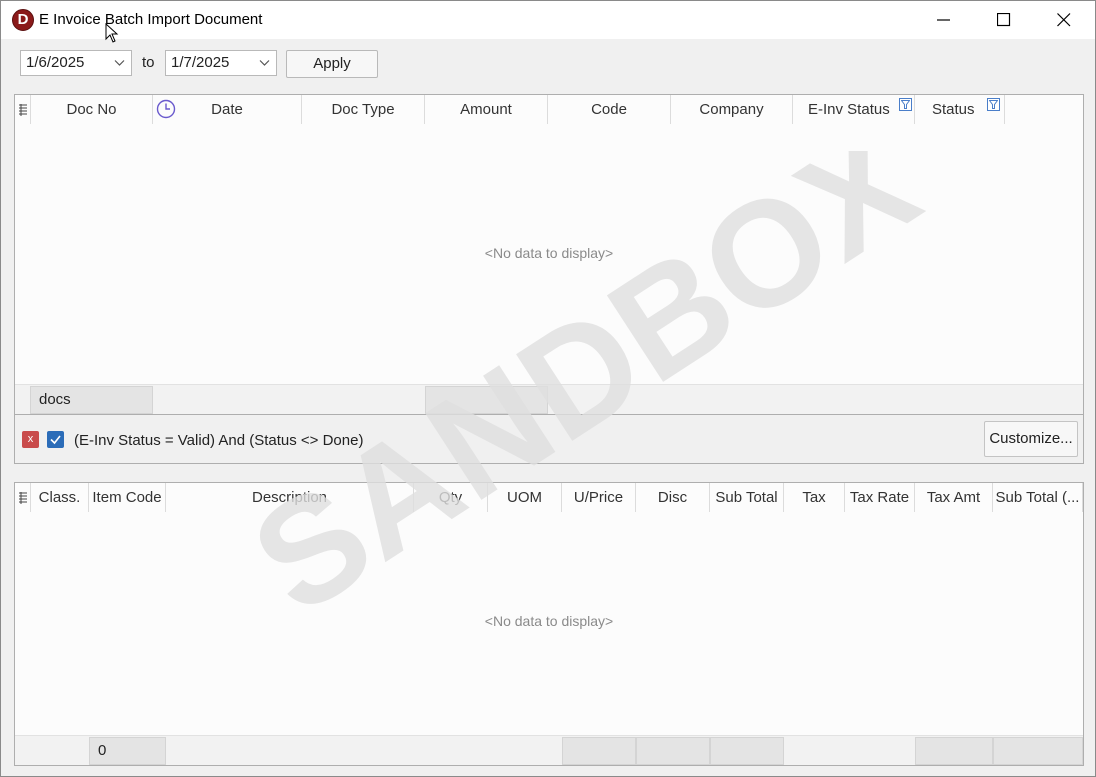 The width and height of the screenshot is (1096, 777). I want to click on column-header-tax-rate: Tax Rate, so click(880, 497).